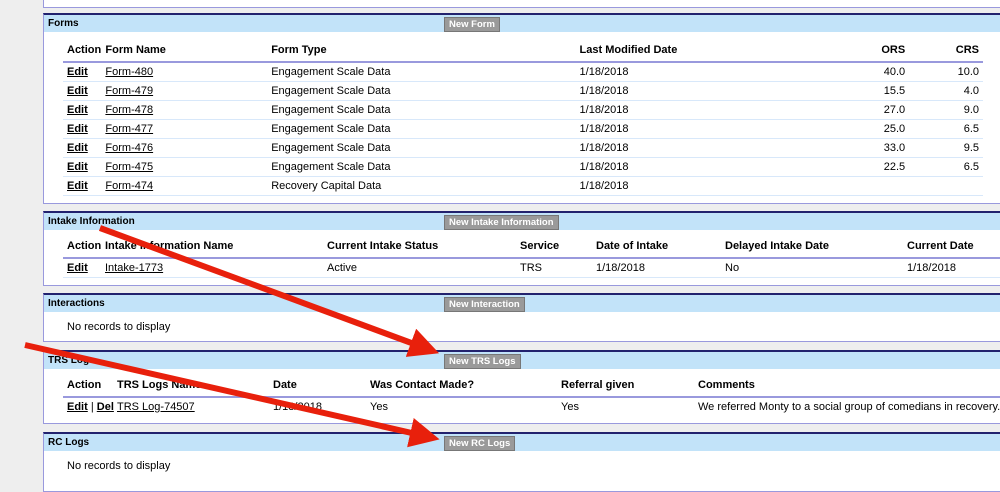  What do you see at coordinates (129, 91) in the screenshot?
I see `form-name-link: Form-479` at bounding box center [129, 91].